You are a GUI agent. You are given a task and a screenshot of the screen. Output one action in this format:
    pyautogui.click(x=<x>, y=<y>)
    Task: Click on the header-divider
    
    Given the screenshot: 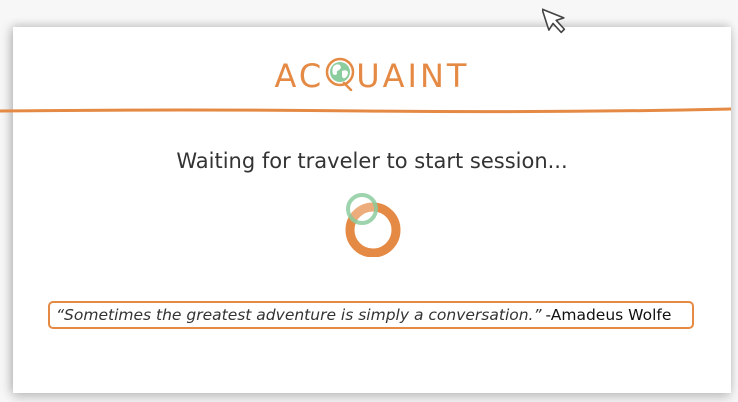 What is the action you would take?
    pyautogui.click(x=365, y=110)
    